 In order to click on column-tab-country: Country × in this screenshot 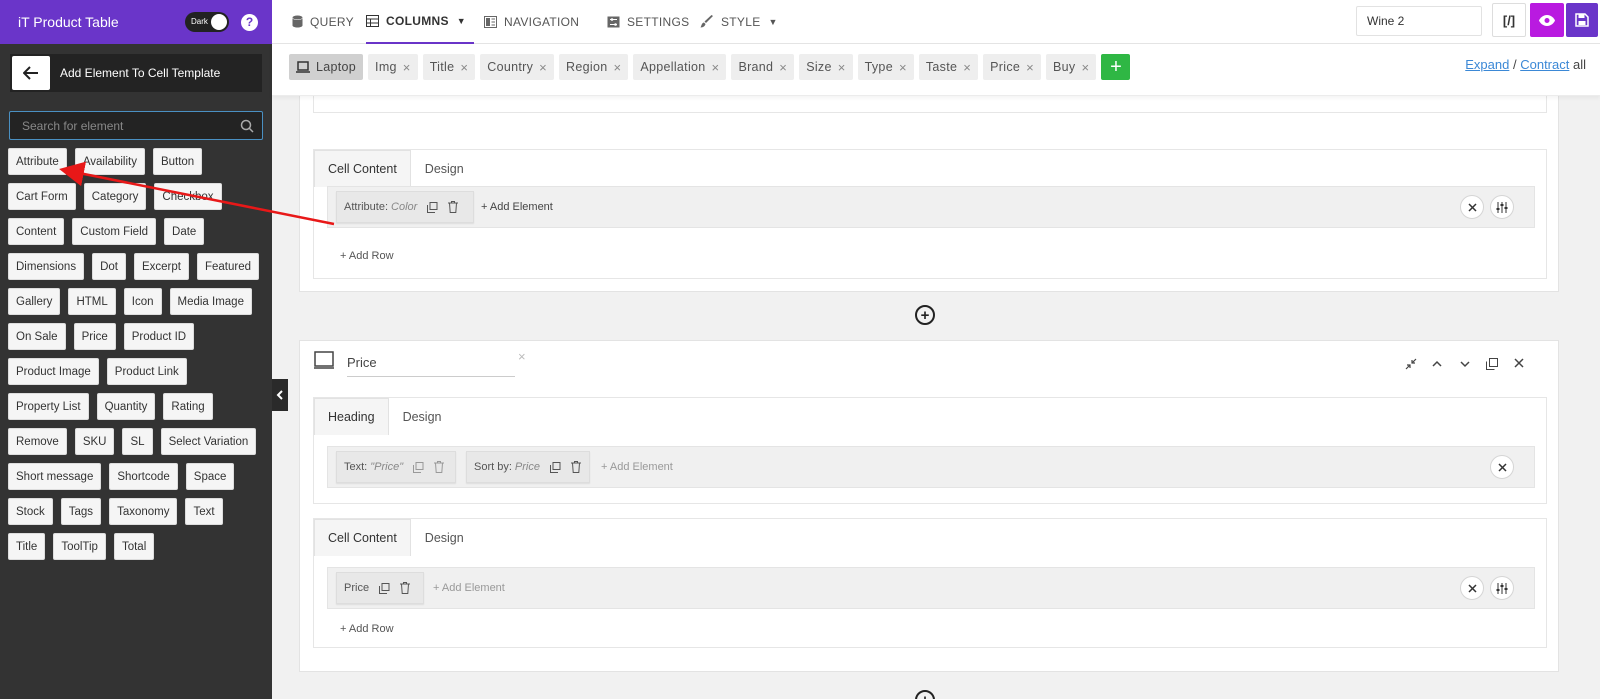, I will do `click(517, 67)`.